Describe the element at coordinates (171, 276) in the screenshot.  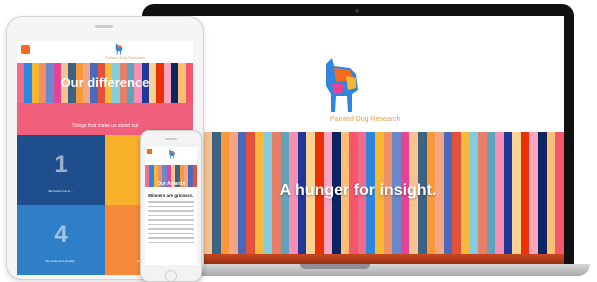
I see `home-button` at that location.